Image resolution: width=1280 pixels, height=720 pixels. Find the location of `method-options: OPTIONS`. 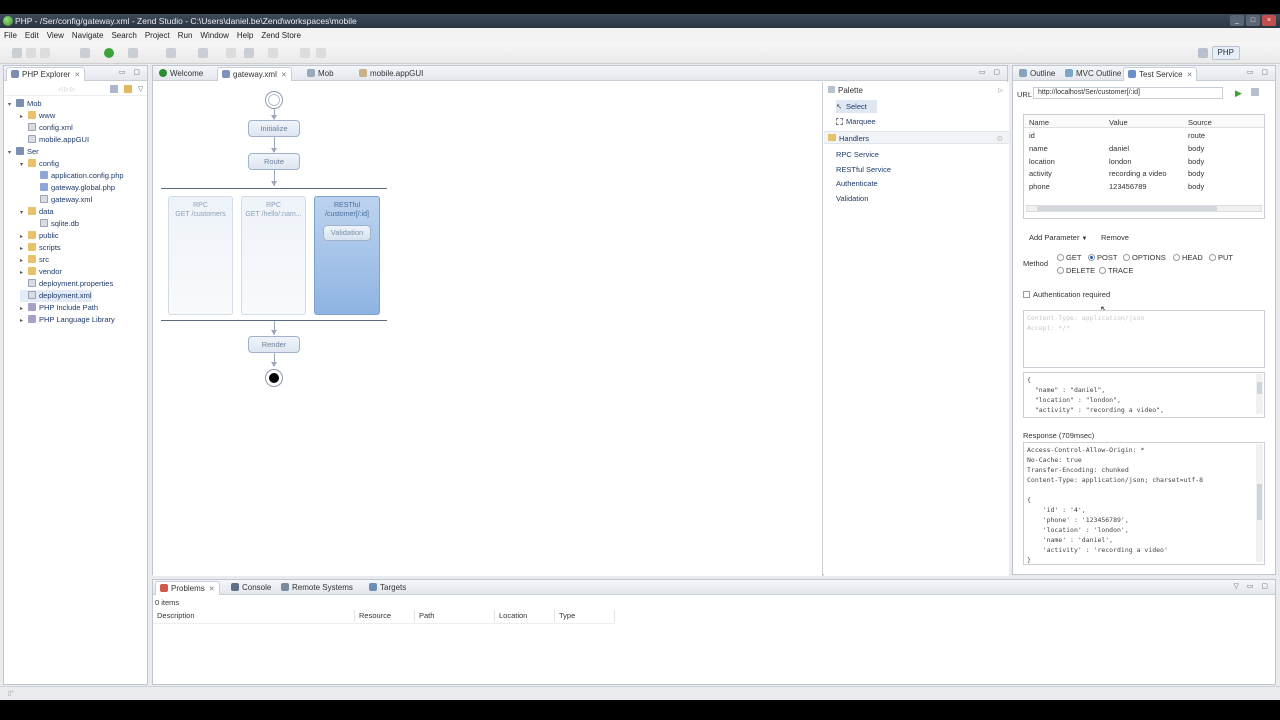

method-options: OPTIONS is located at coordinates (1144, 257).